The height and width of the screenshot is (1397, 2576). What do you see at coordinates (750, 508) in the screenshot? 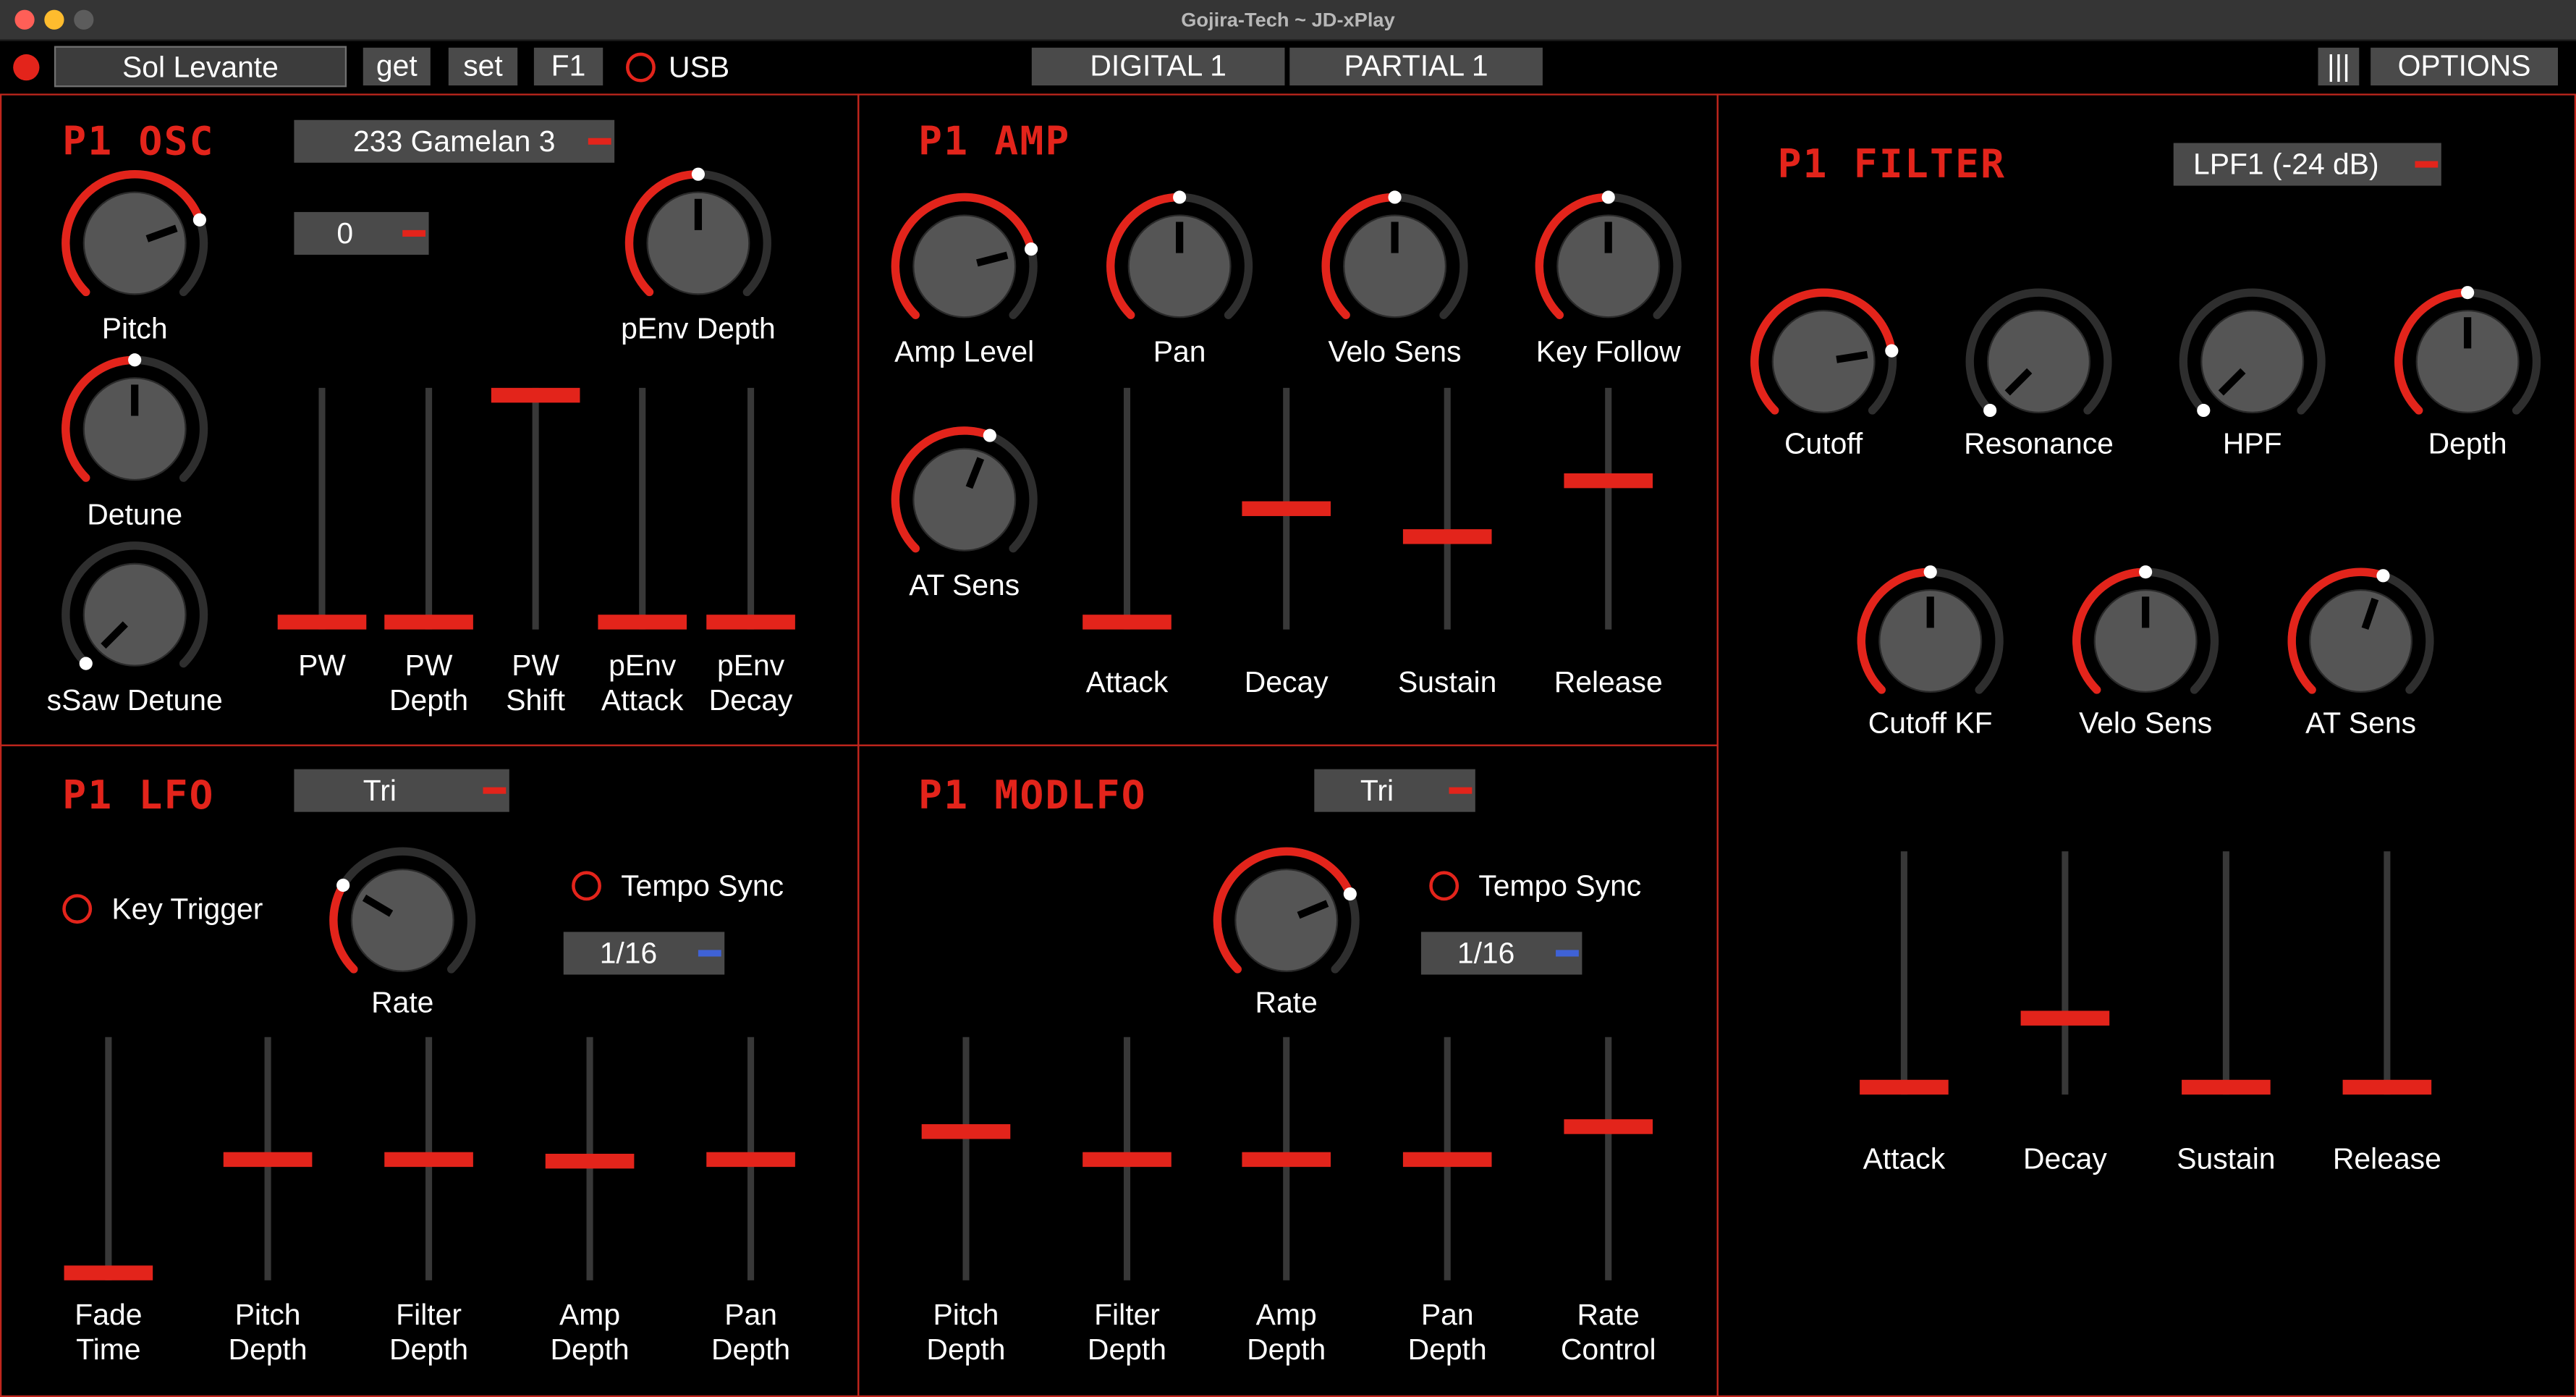
I see `penv-decay-slider` at bounding box center [750, 508].